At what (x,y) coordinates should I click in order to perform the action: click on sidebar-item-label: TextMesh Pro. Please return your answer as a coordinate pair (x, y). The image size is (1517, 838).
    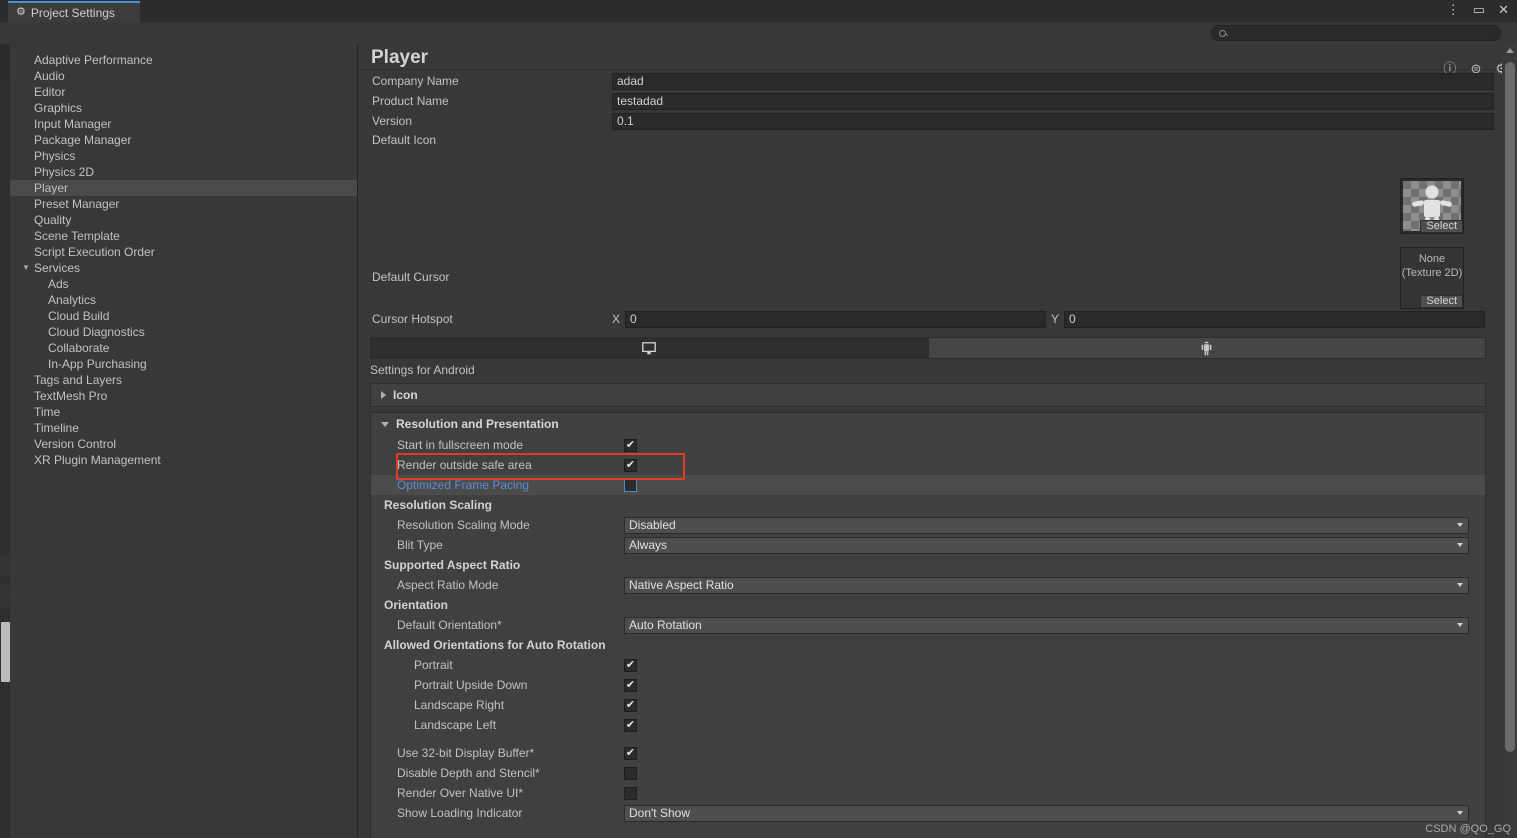
    Looking at the image, I should click on (71, 396).